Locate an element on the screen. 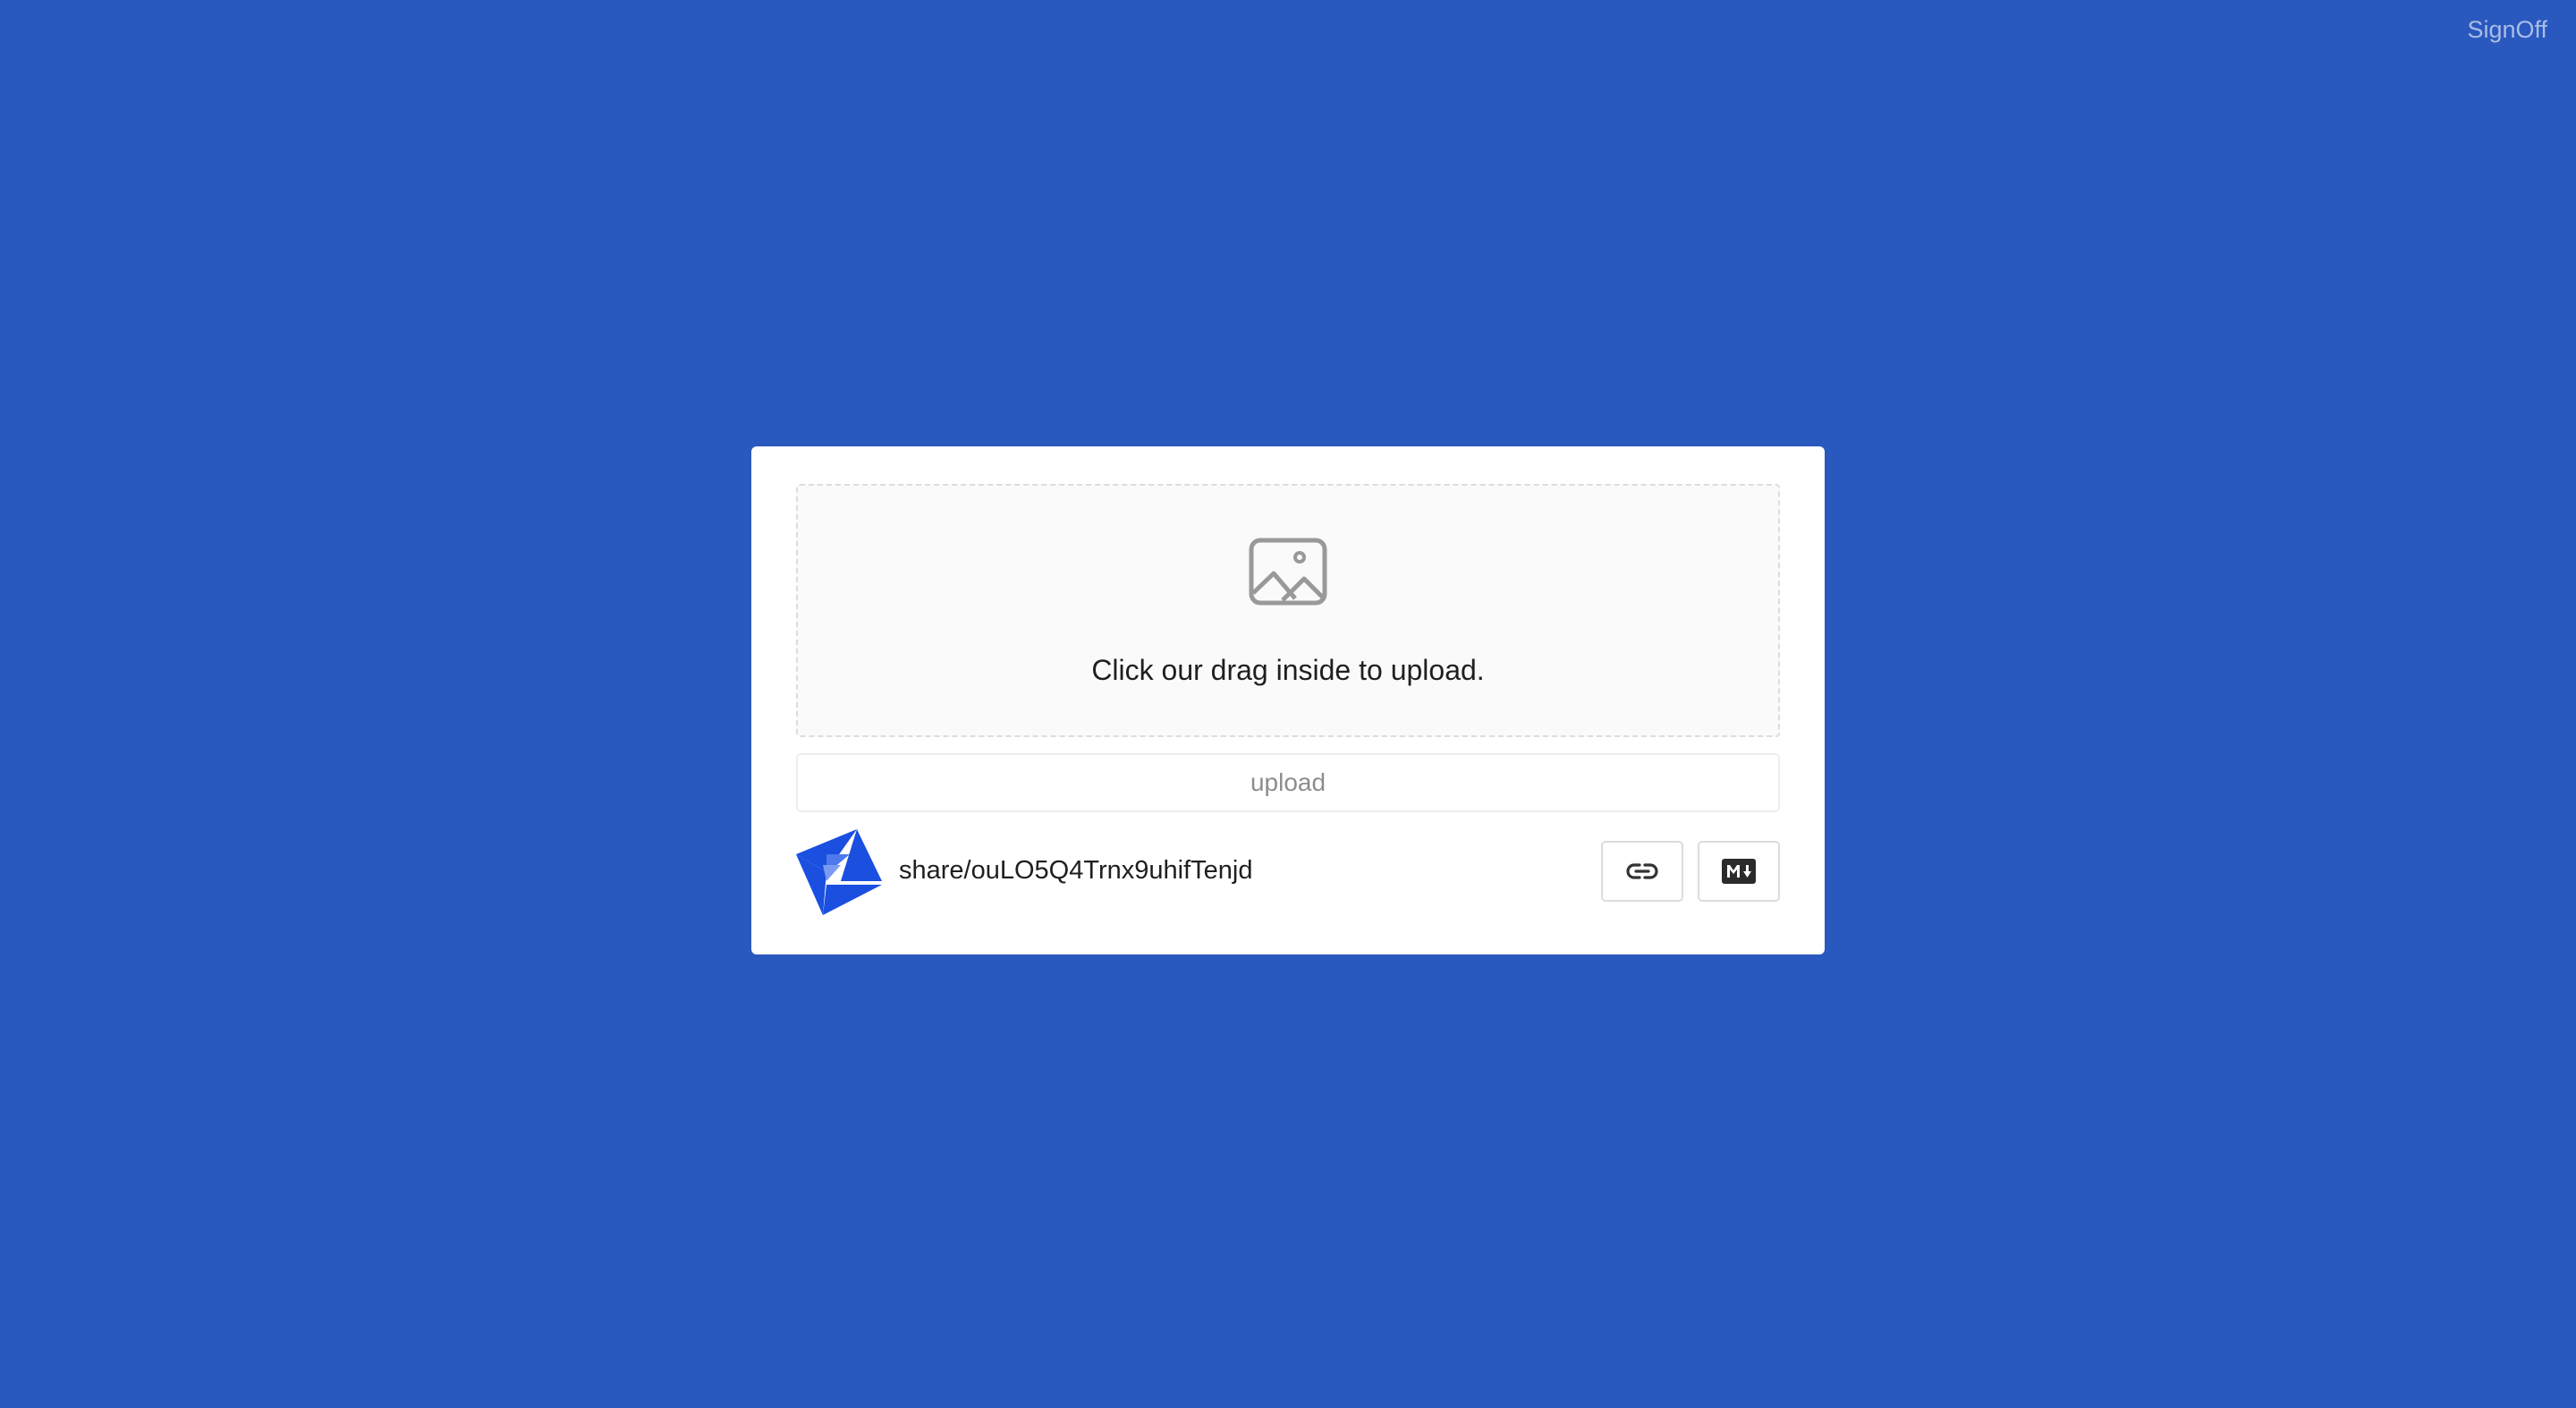  upload-hint: Click our drag inside to upload. is located at coordinates (1288, 670).